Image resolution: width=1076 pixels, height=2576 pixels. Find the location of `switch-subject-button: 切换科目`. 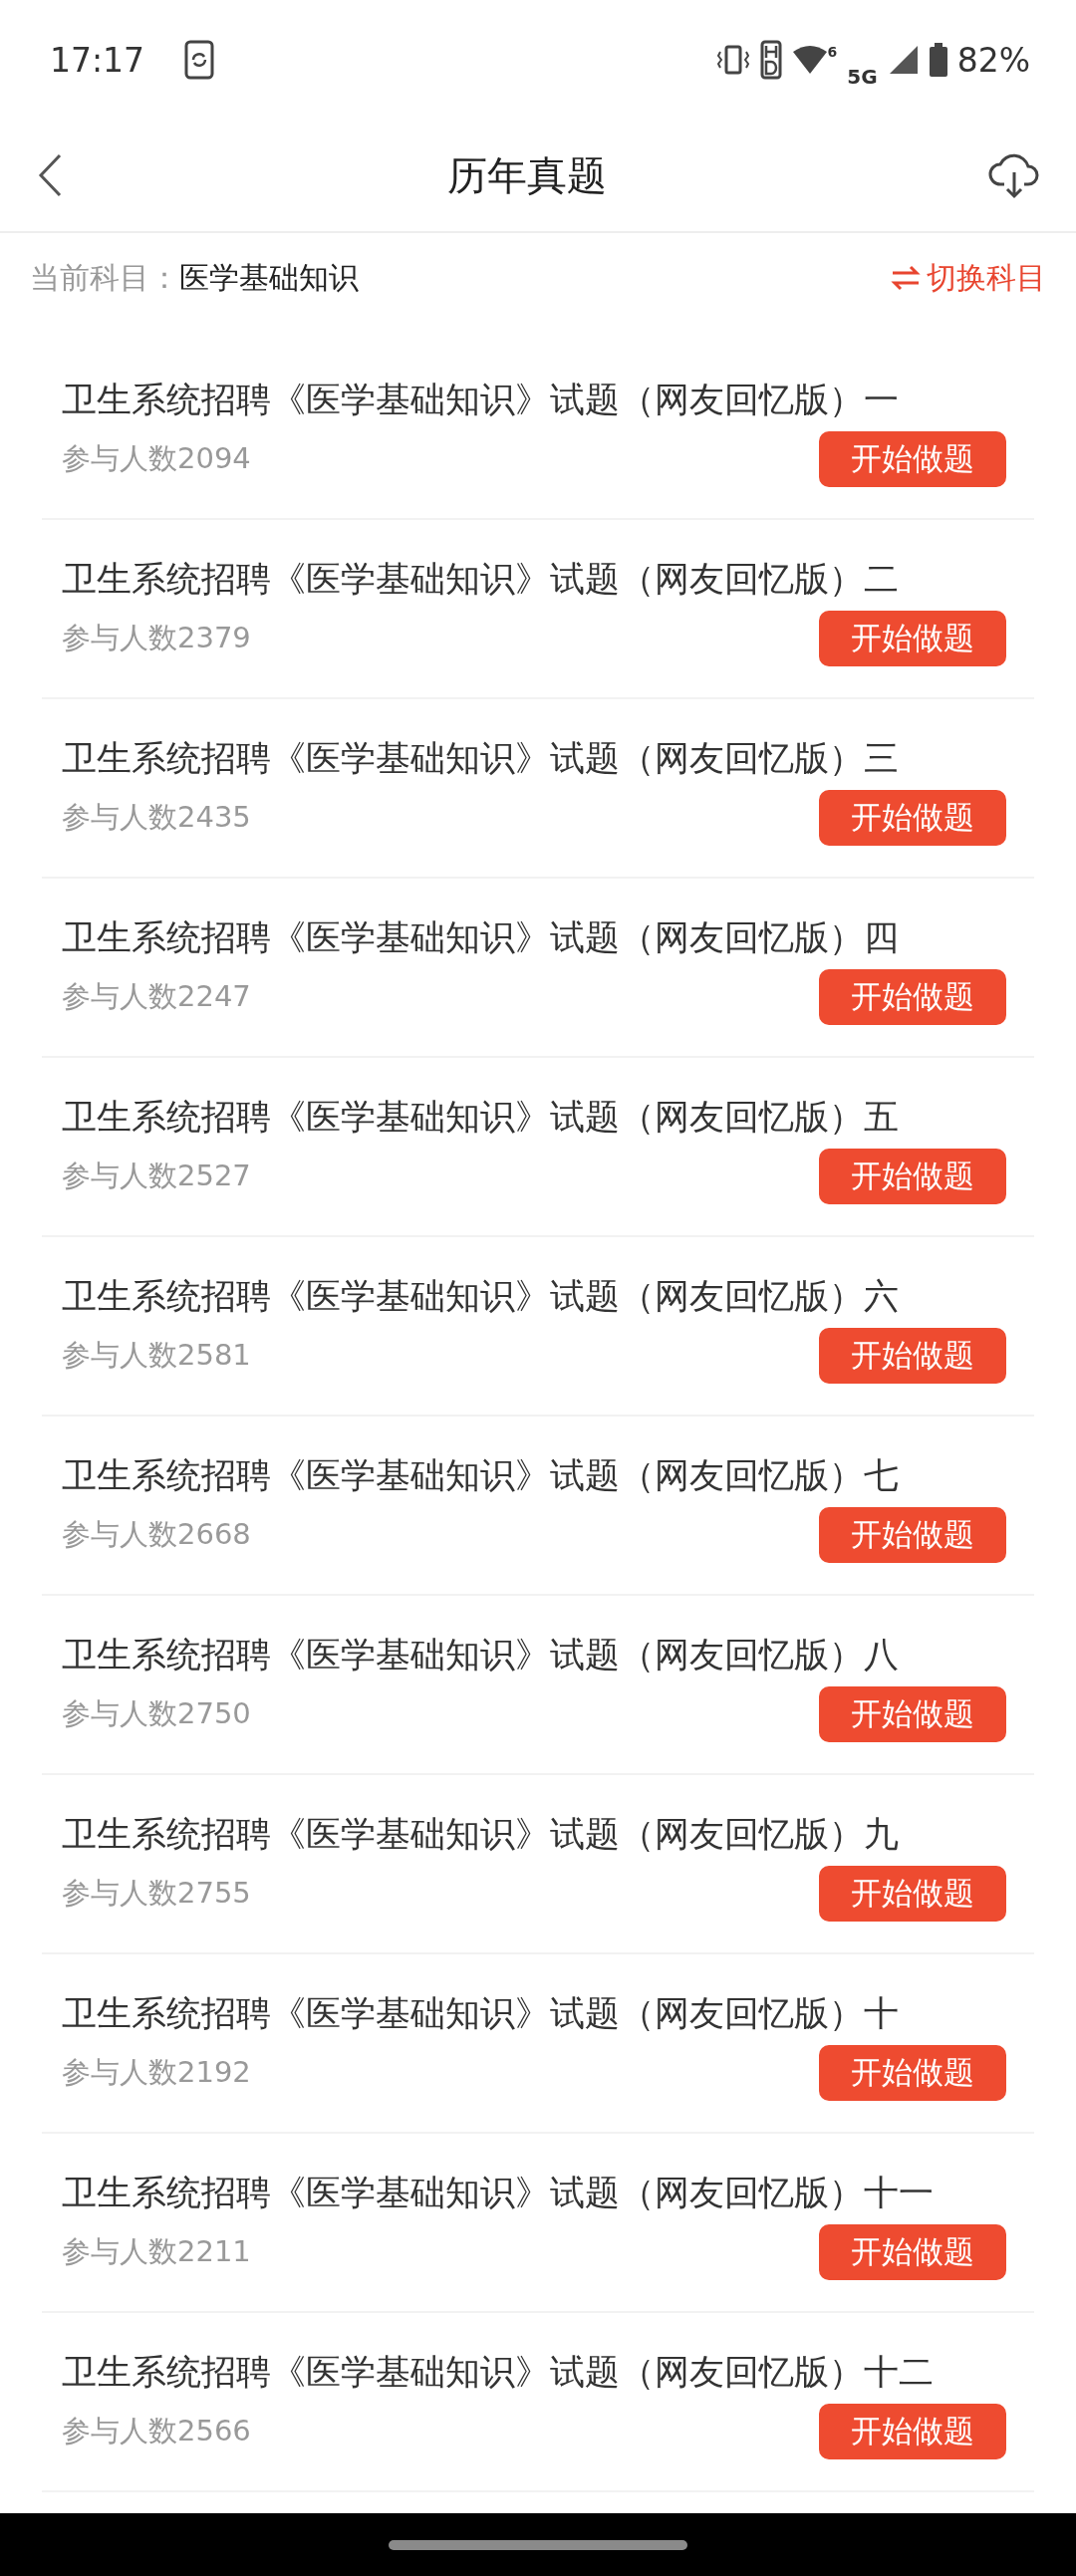

switch-subject-button: 切换科目 is located at coordinates (968, 278).